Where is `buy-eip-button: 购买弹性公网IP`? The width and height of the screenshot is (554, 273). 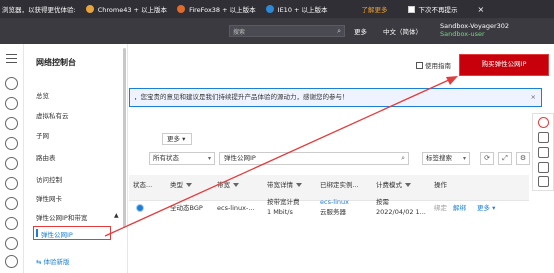 buy-eip-button: 购买弹性公网IP is located at coordinates (504, 65).